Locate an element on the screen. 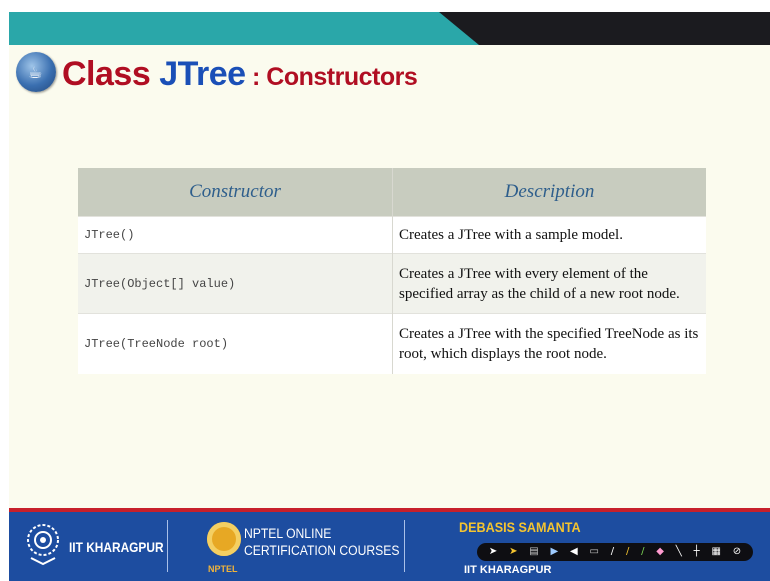  comment-icon: ▭ is located at coordinates (594, 552).